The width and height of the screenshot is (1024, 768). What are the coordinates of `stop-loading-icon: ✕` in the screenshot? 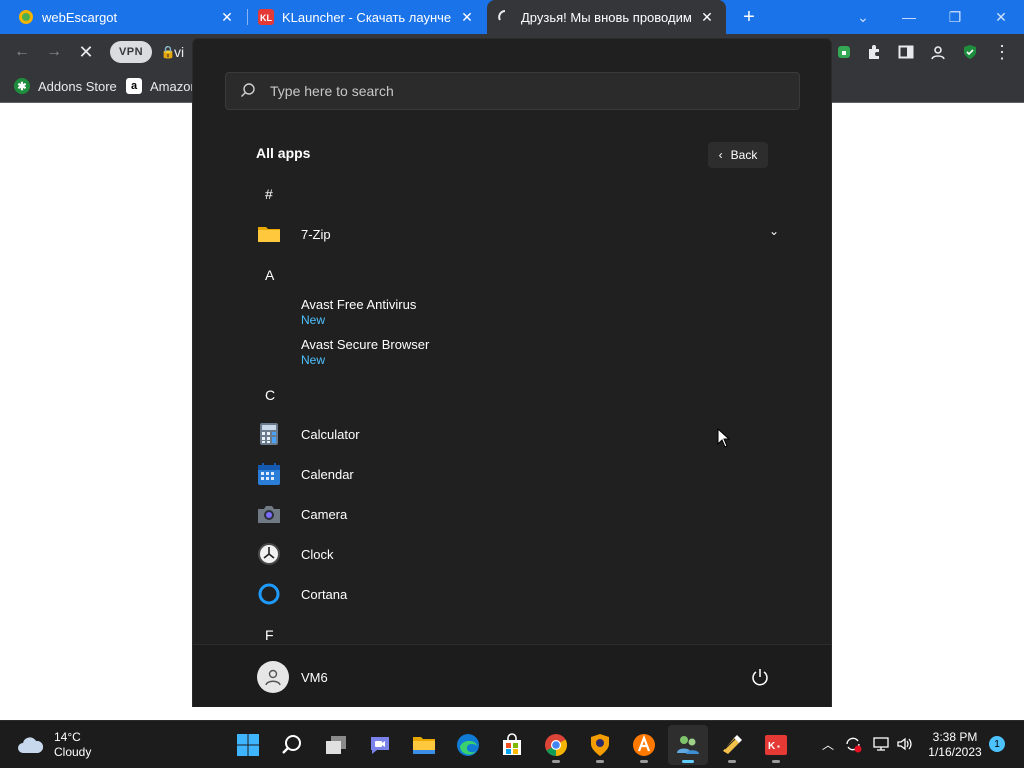 It's located at (86, 52).